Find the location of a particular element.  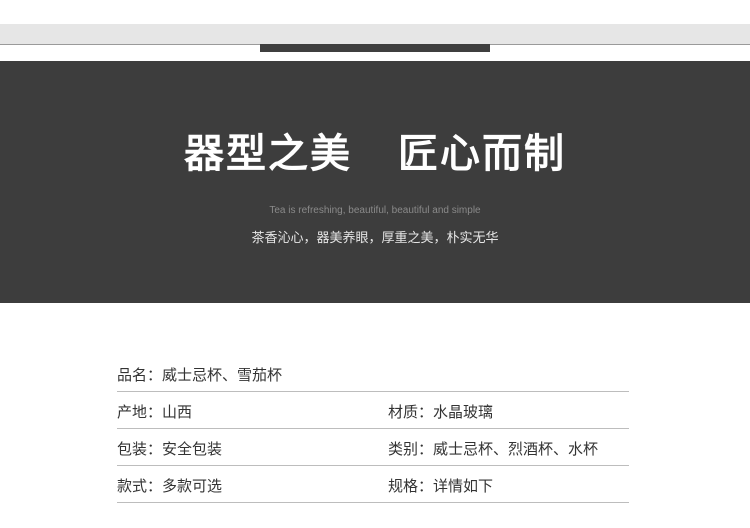

spec-packaging: 包装：安全包装 is located at coordinates (170, 449).